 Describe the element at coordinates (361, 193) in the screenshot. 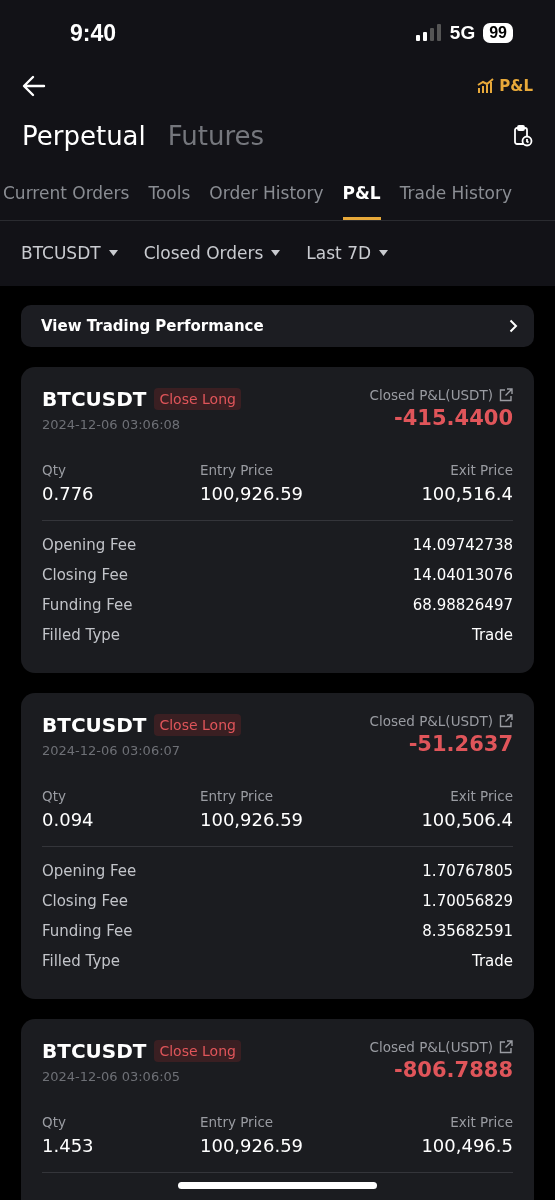

I see `tab: P&L` at that location.